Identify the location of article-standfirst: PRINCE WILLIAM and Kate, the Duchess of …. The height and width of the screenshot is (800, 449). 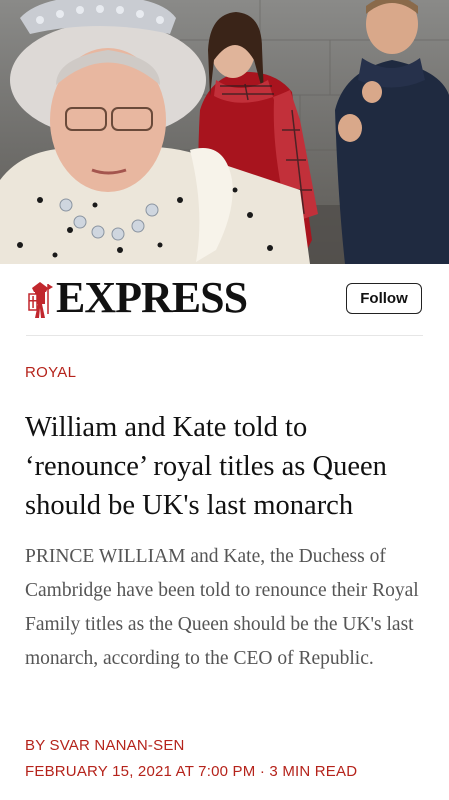
(222, 607).